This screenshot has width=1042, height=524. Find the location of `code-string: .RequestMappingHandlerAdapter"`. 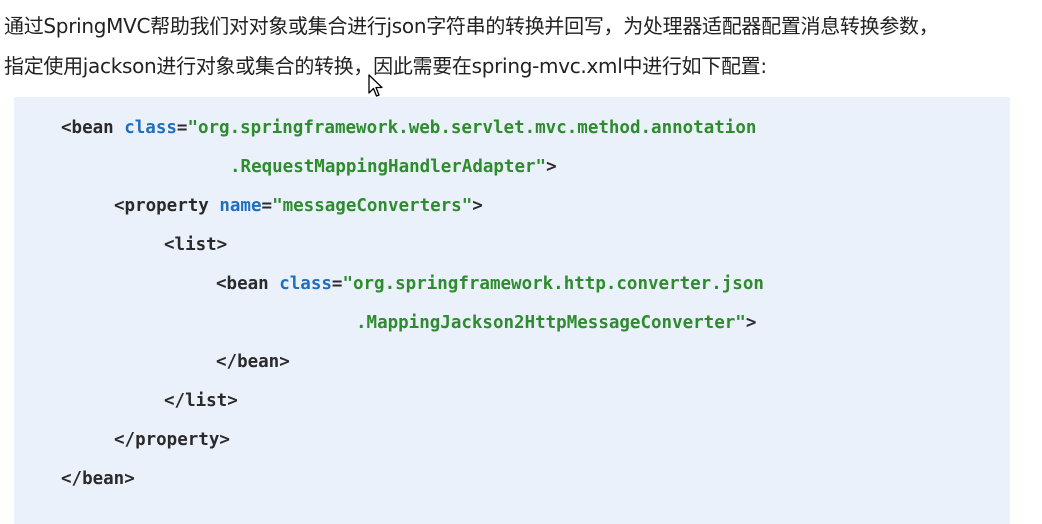

code-string: .RequestMappingHandlerAdapter" is located at coordinates (388, 167).